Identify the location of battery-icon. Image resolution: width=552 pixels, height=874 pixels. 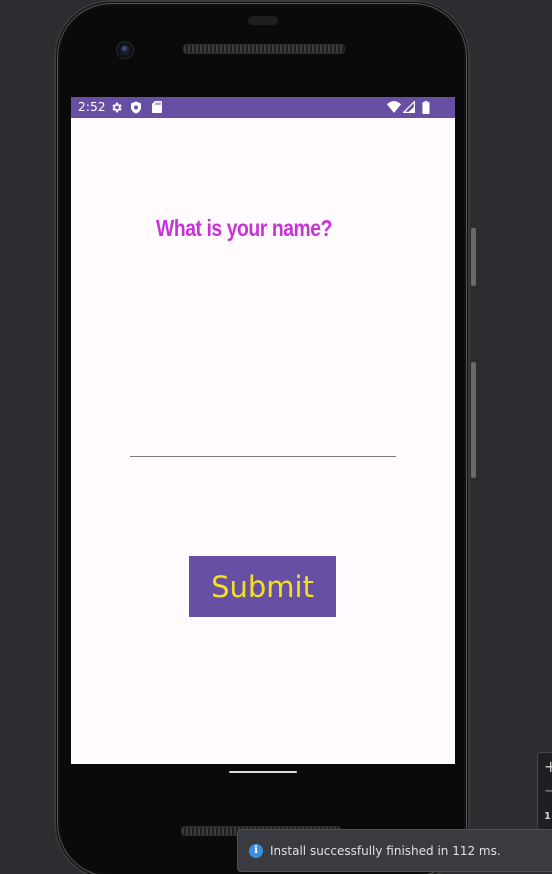
(426, 107).